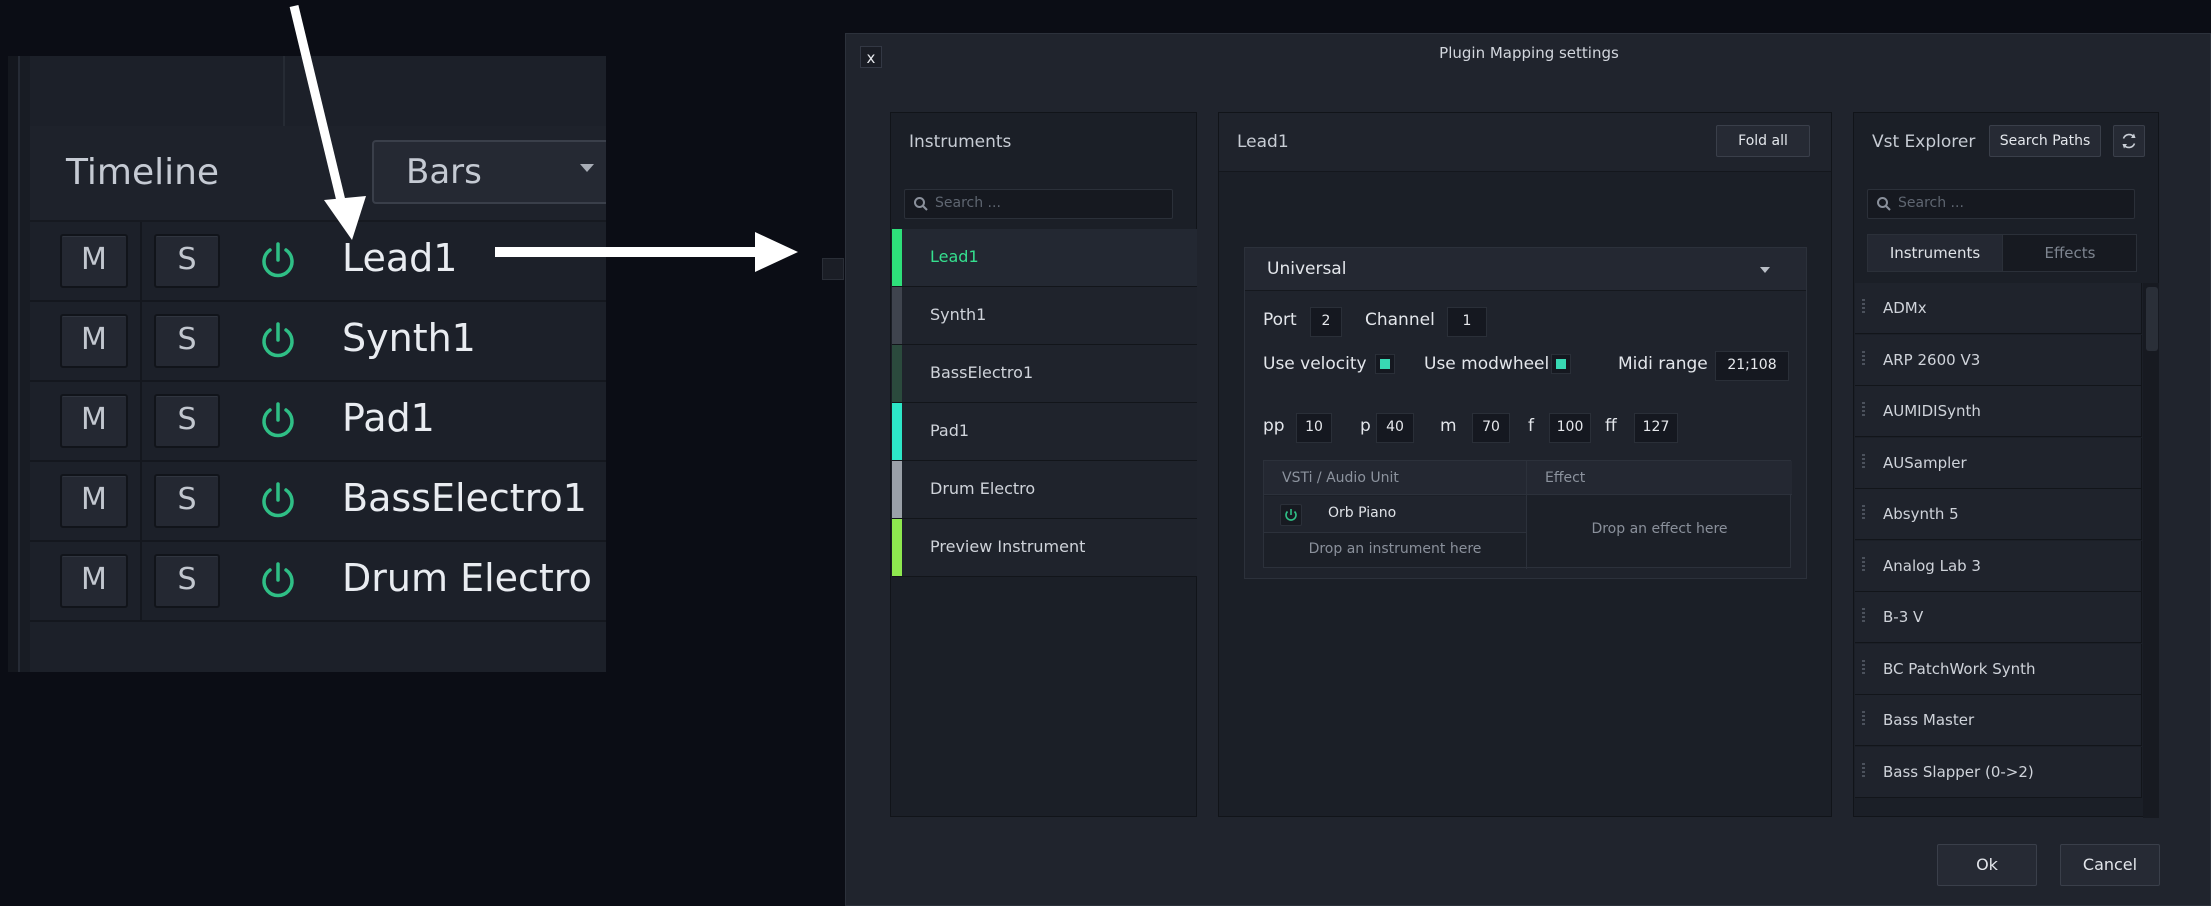 The height and width of the screenshot is (906, 2211). Describe the element at coordinates (2152, 319) in the screenshot. I see `vst-scrollbar-thumb` at that location.